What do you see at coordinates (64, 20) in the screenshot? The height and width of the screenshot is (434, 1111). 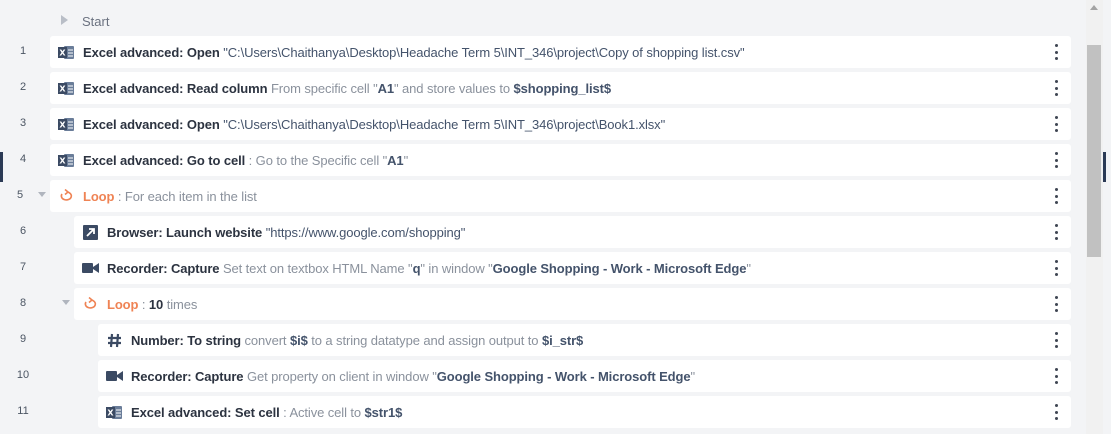 I see `play-icon` at bounding box center [64, 20].